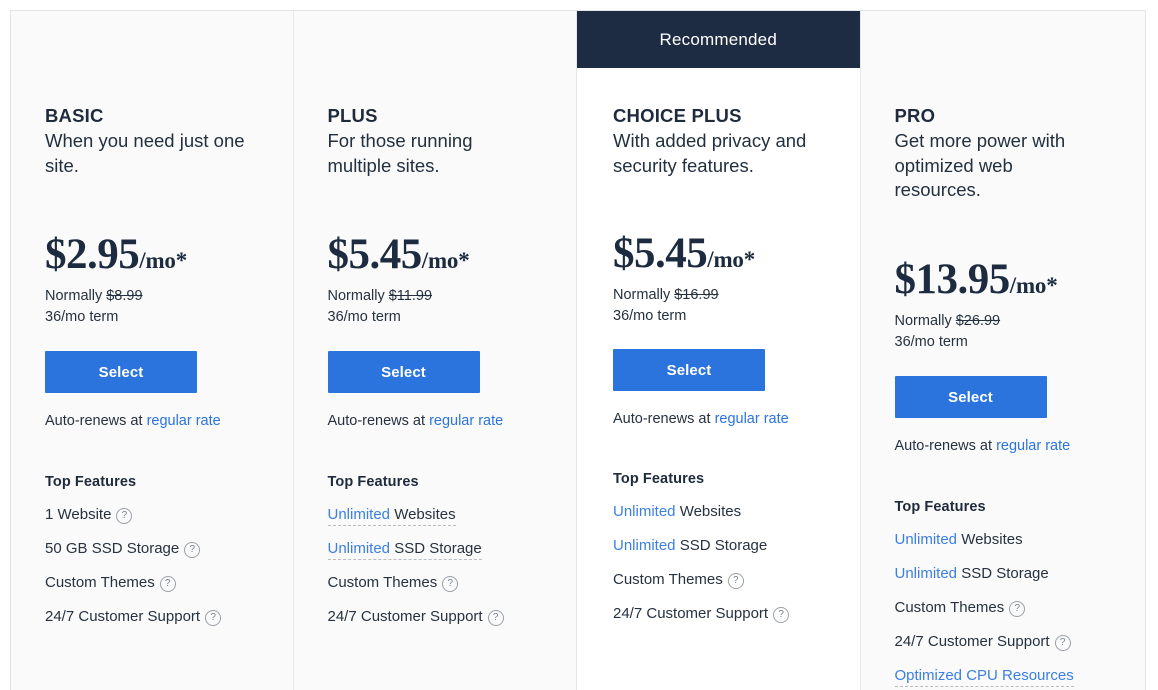  What do you see at coordinates (915, 115) in the screenshot?
I see `plan-name: PRO` at bounding box center [915, 115].